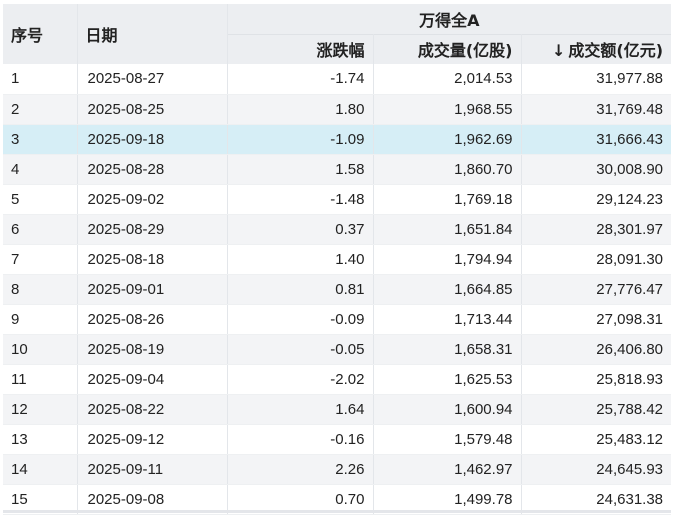 This screenshot has width=674, height=515. Describe the element at coordinates (300, 409) in the screenshot. I see `cell-change: 1.64` at that location.